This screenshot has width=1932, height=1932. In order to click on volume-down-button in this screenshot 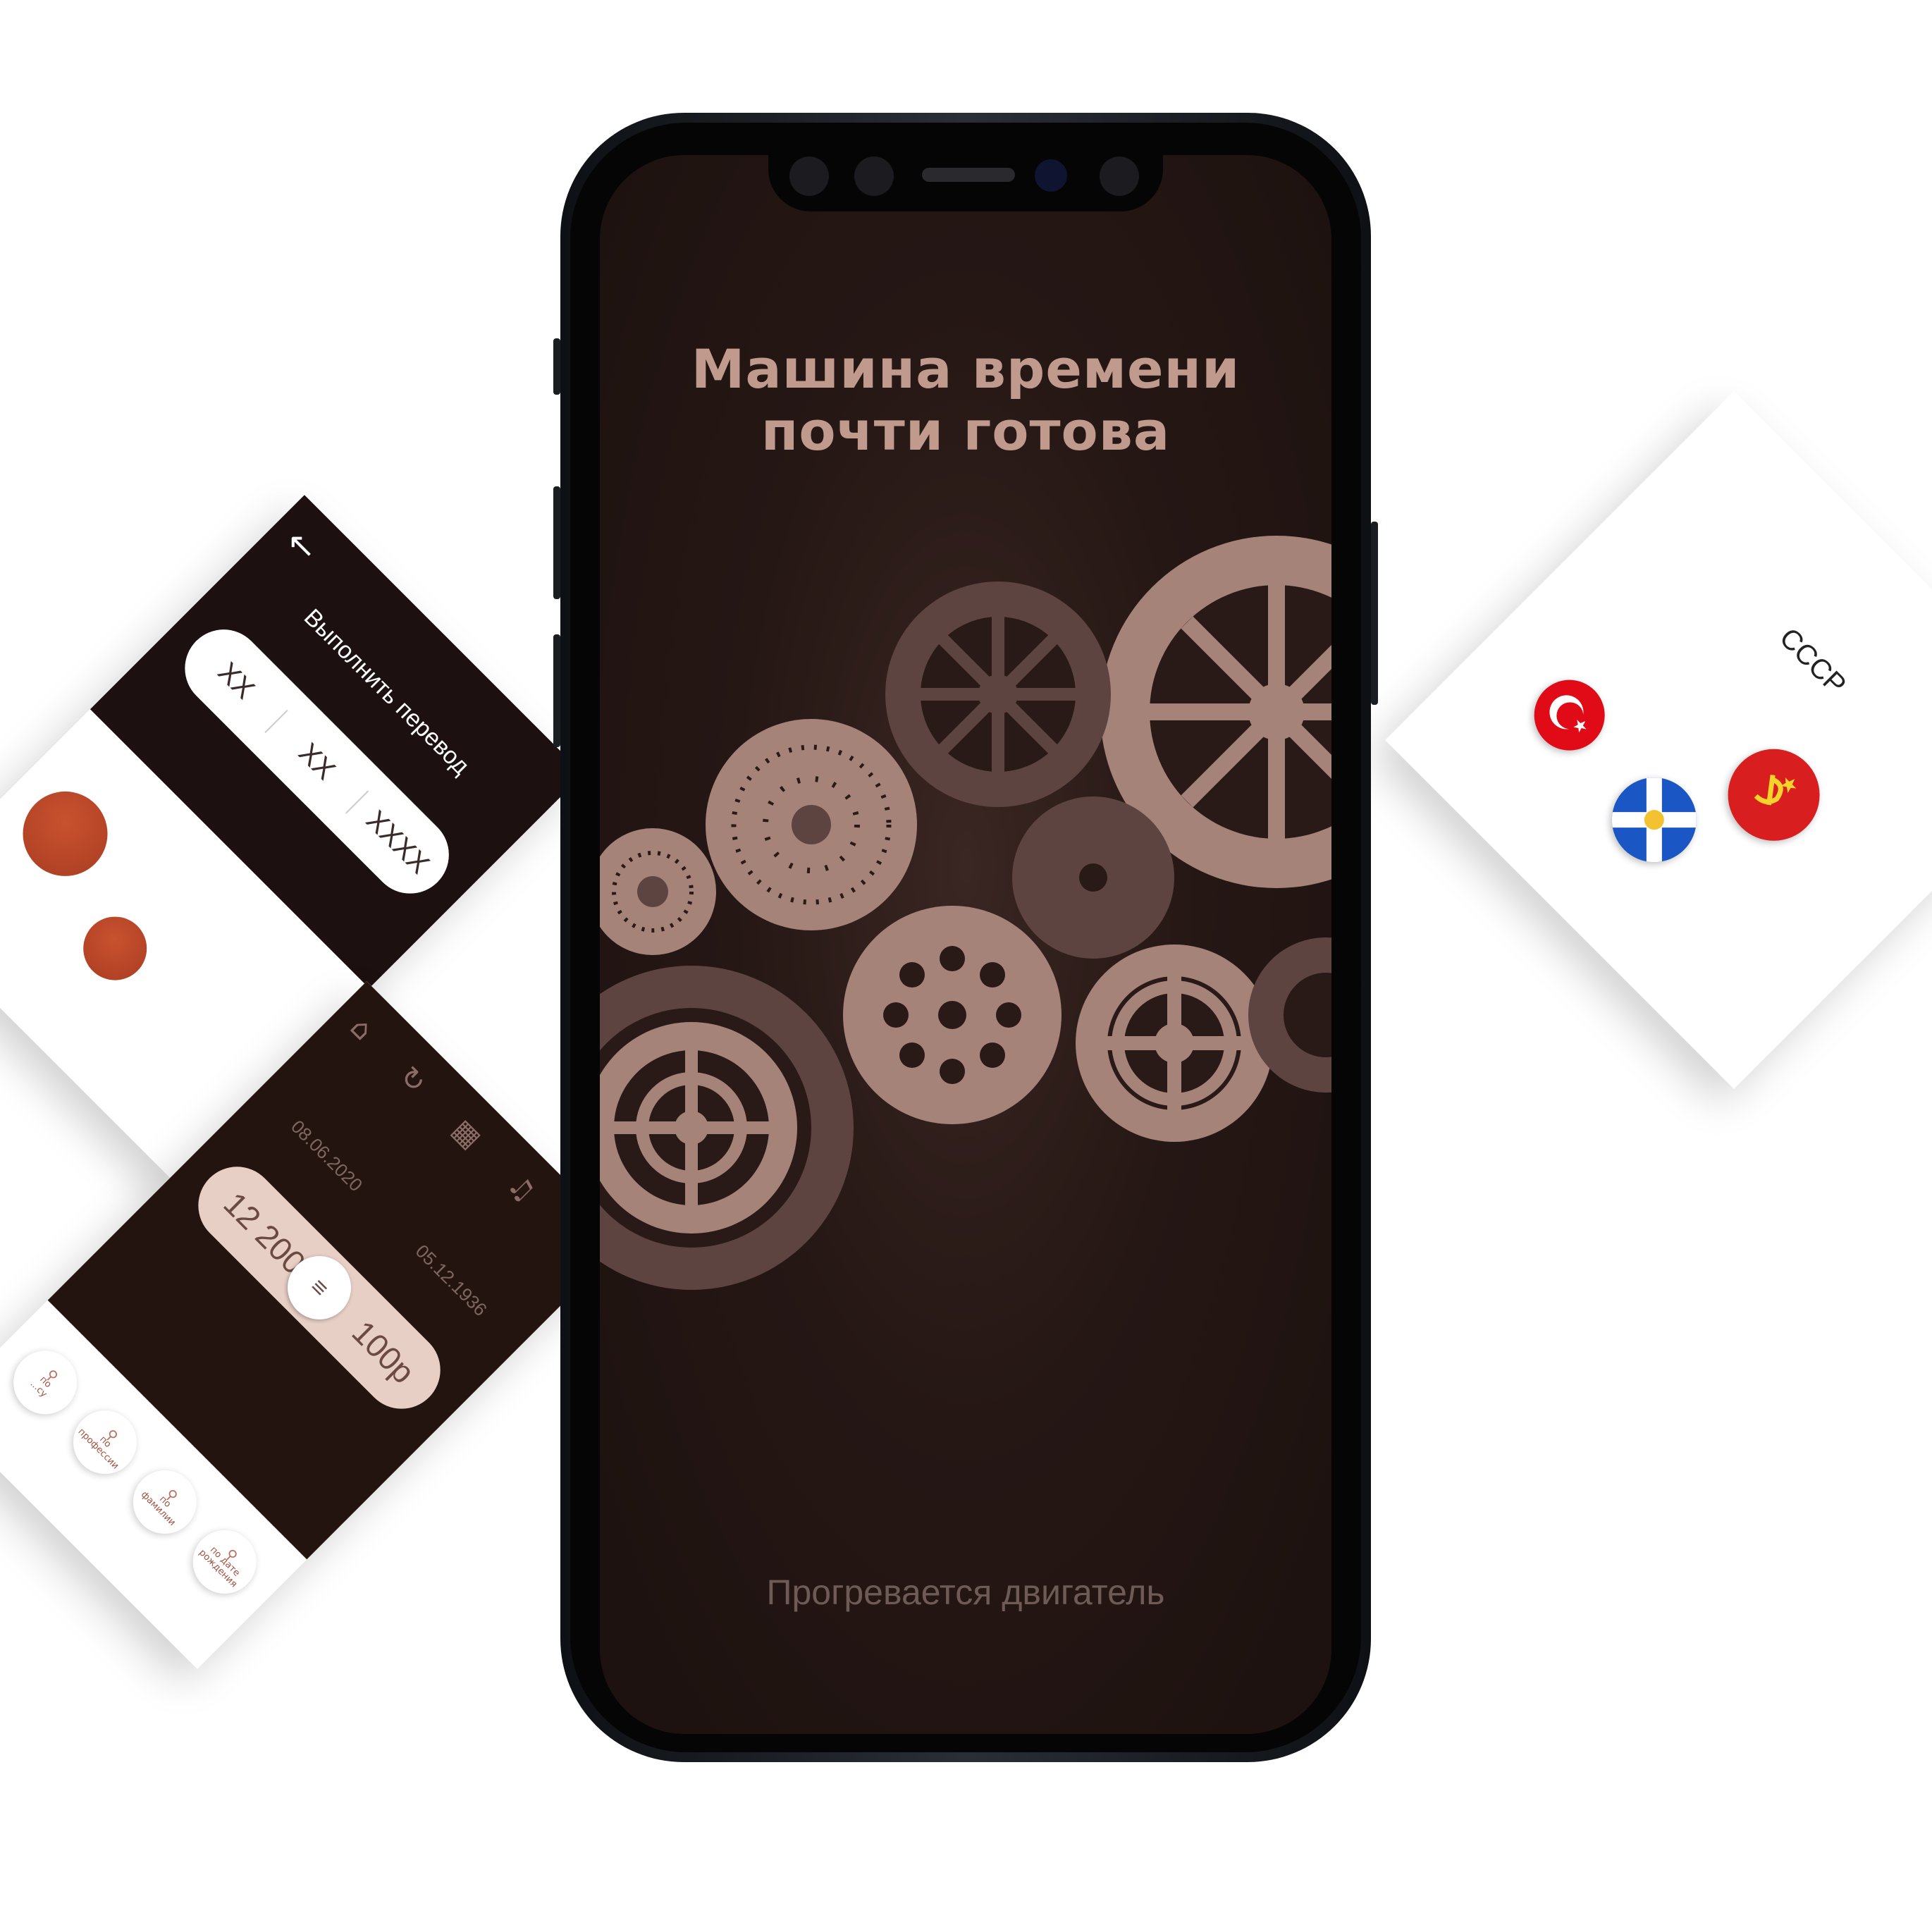, I will do `click(556, 542)`.